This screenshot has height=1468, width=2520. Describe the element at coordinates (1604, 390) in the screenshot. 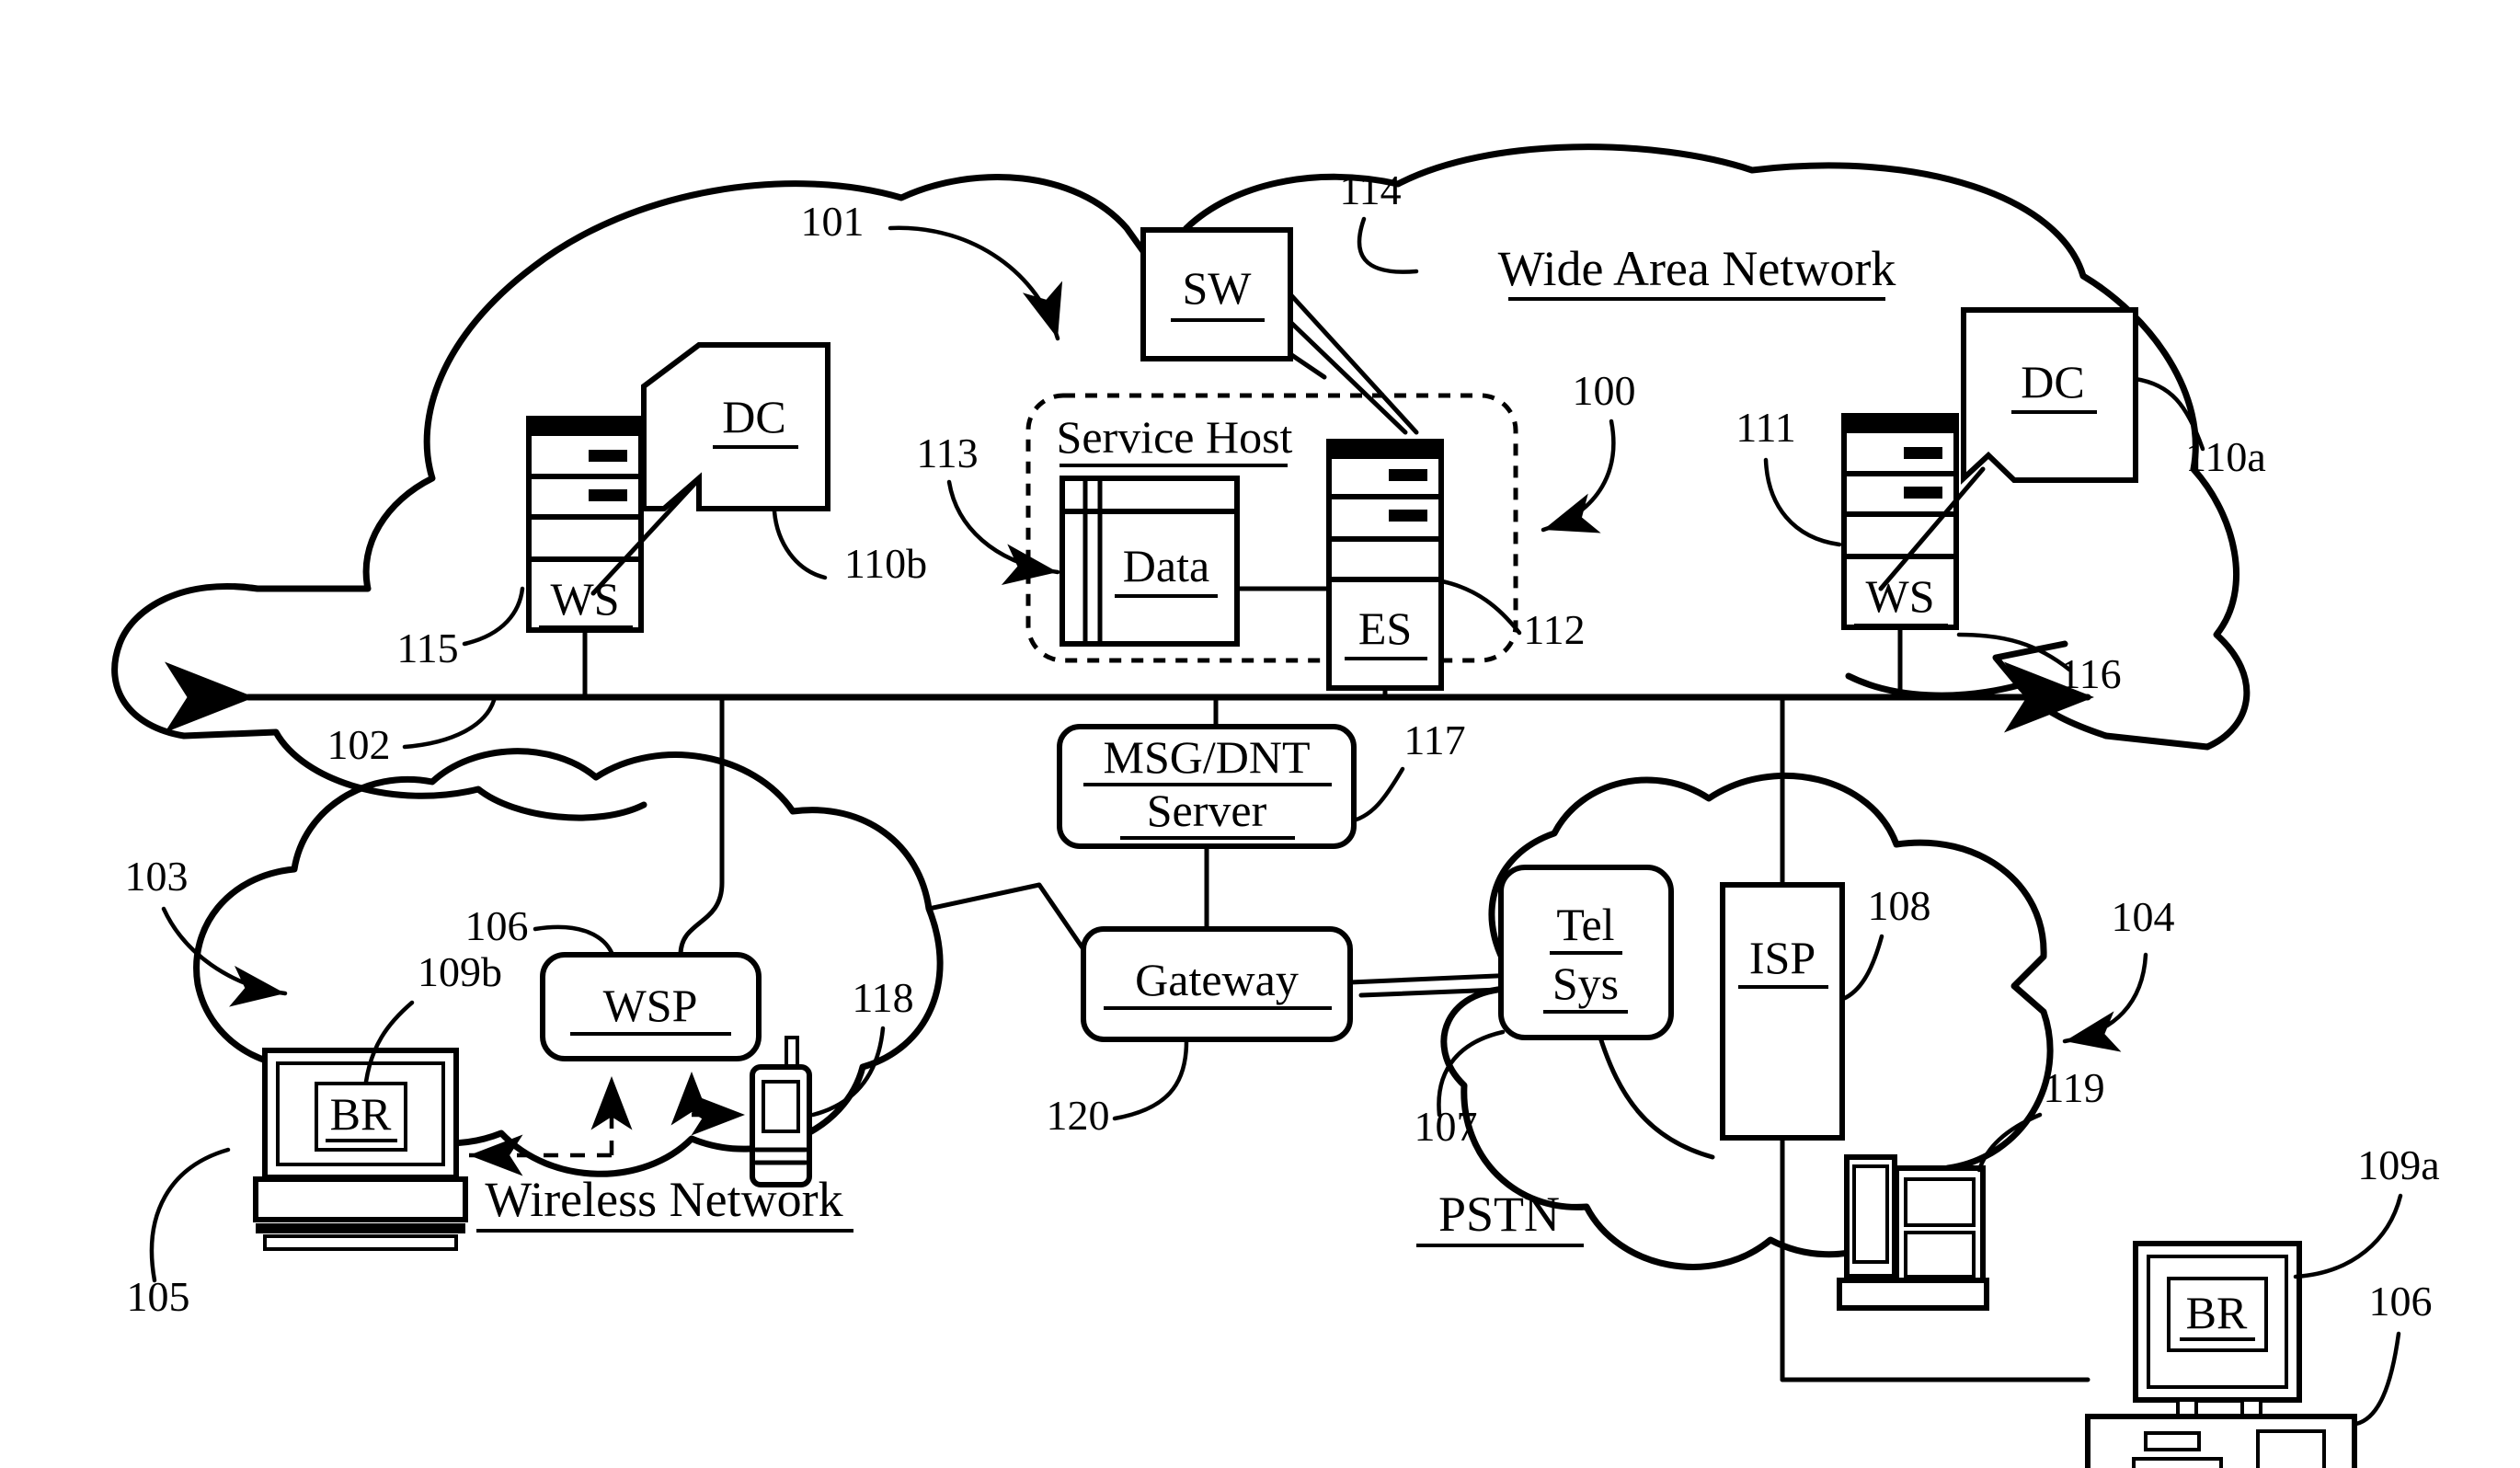

I see `ref-100: 100` at that location.